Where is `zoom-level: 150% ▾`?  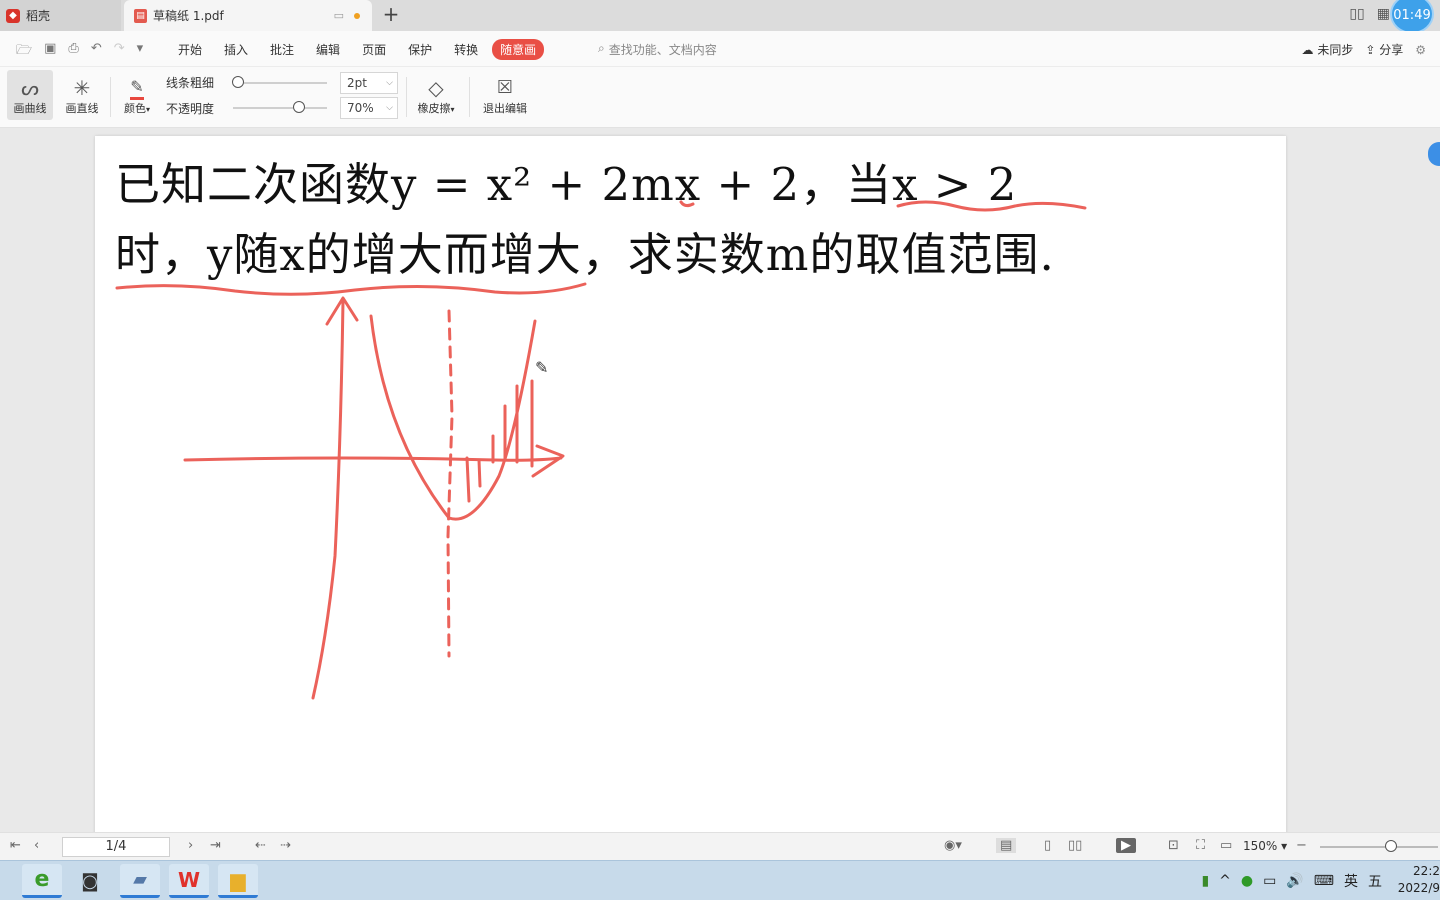 zoom-level: 150% ▾ is located at coordinates (1265, 846).